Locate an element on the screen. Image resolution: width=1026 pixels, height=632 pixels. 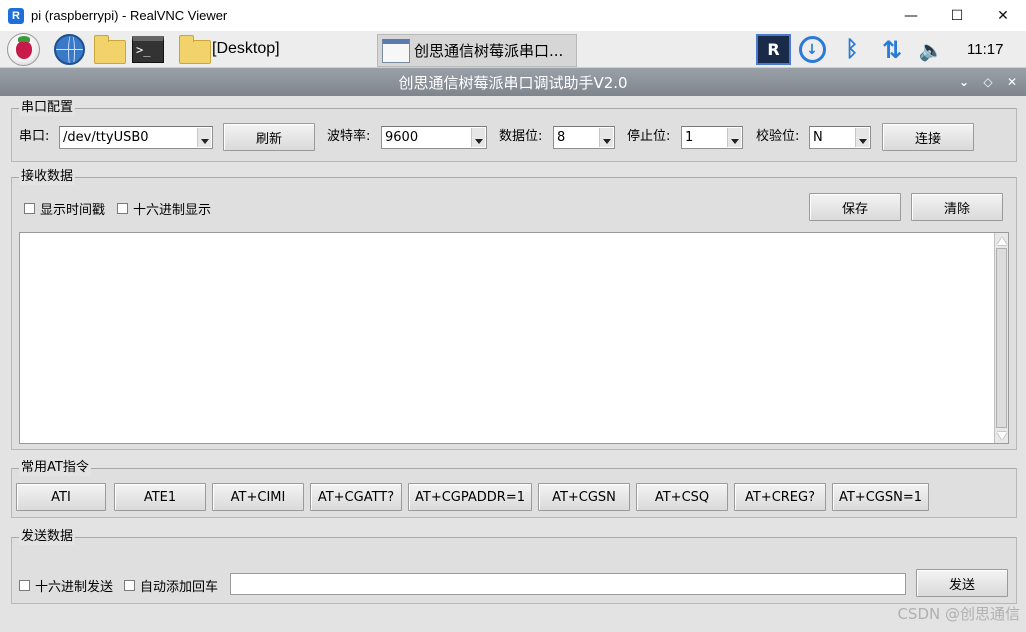
realvnc-app-icon: R is located at coordinates (16, 15).